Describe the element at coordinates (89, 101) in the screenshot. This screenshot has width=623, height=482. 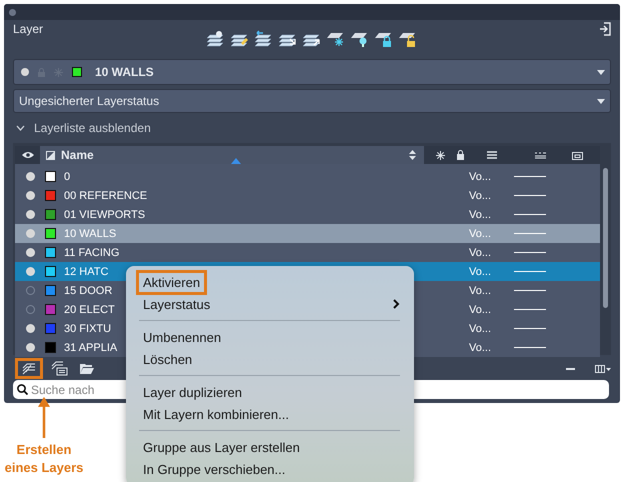
I see `layer-state-value: Ungesicherter Layerstatus` at that location.